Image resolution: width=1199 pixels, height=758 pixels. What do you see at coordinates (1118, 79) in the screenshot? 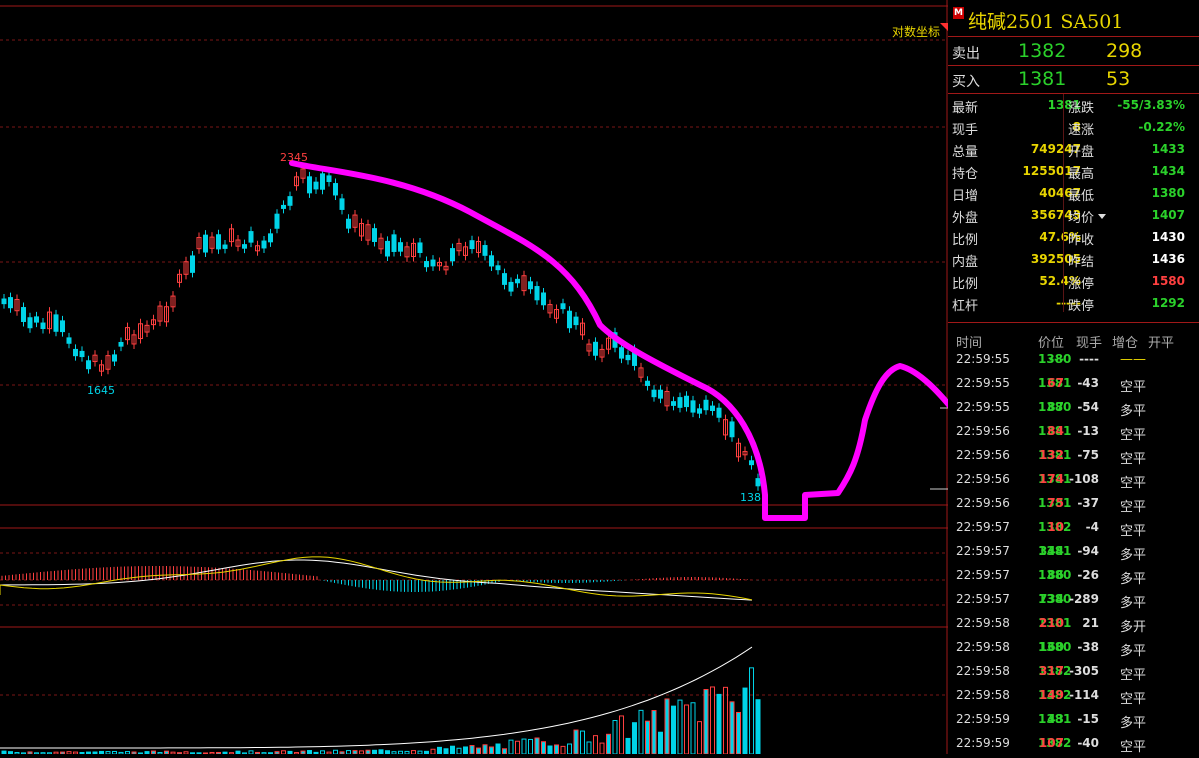
I see `bid-volume: 53` at bounding box center [1118, 79].